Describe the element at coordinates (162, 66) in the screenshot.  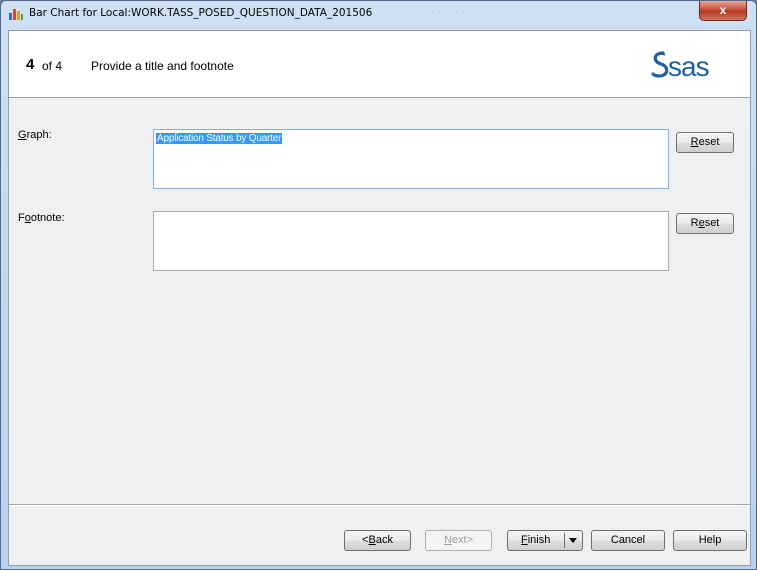
I see `step-title: Provide a title and footnote` at that location.